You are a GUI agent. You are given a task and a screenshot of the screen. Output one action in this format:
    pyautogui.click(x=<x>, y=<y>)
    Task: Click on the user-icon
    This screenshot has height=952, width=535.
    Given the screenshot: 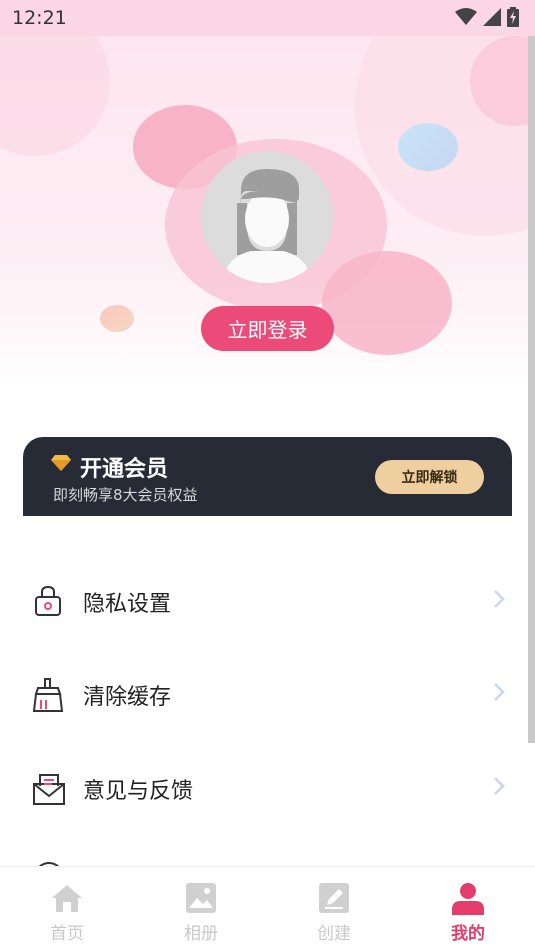 What is the action you would take?
    pyautogui.click(x=468, y=899)
    